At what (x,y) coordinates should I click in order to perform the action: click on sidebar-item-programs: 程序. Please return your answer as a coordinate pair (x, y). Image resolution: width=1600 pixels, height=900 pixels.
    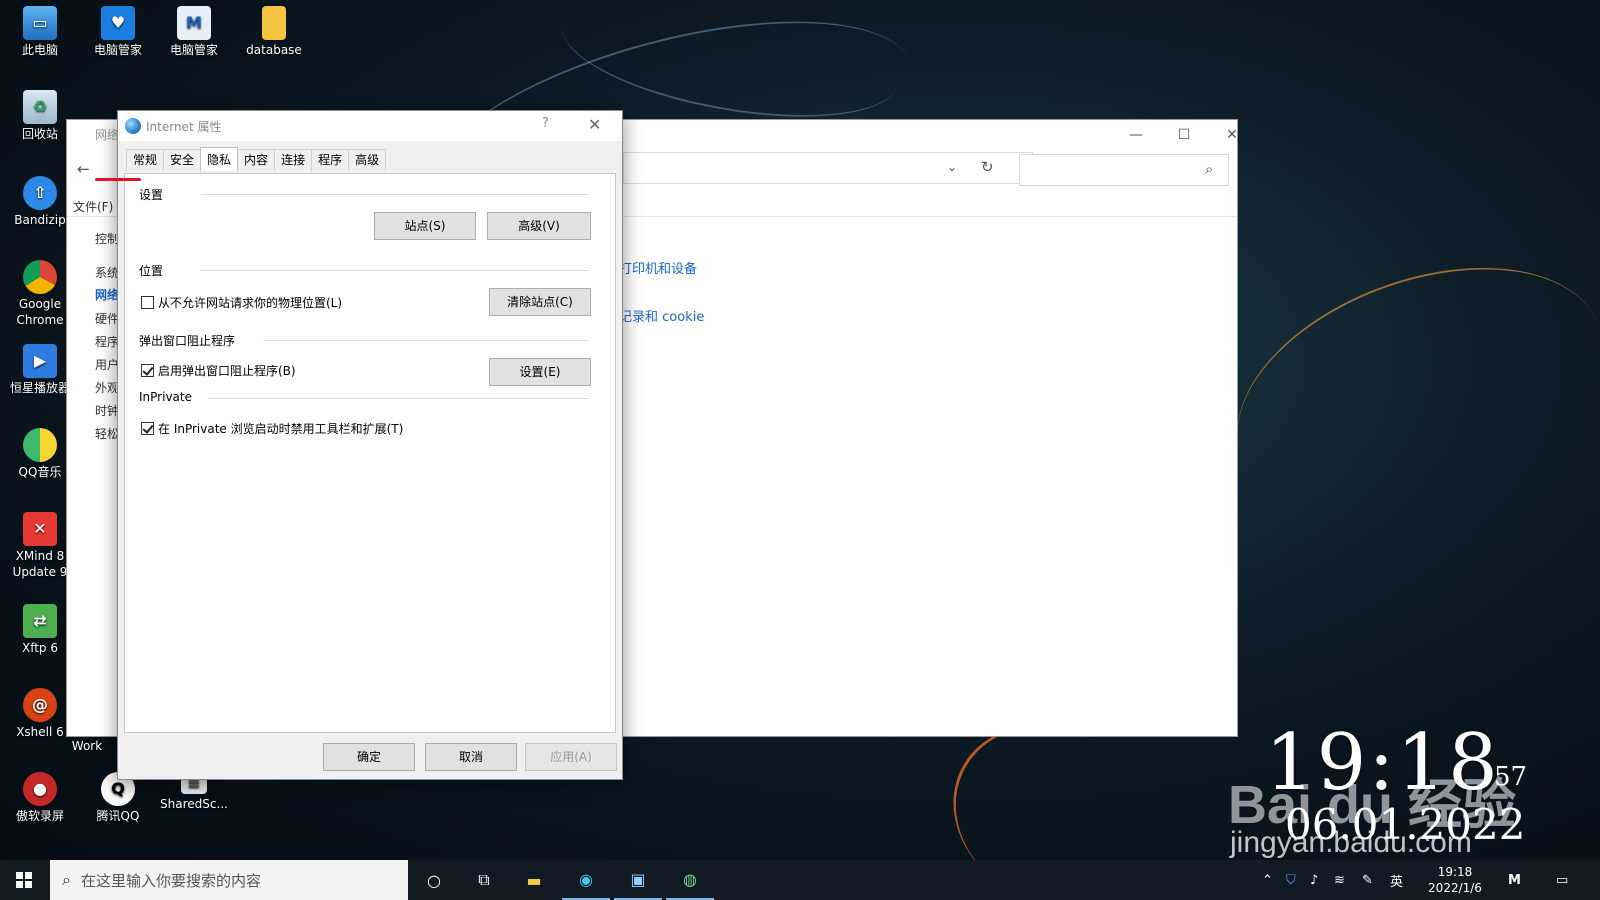
    Looking at the image, I should click on (107, 341).